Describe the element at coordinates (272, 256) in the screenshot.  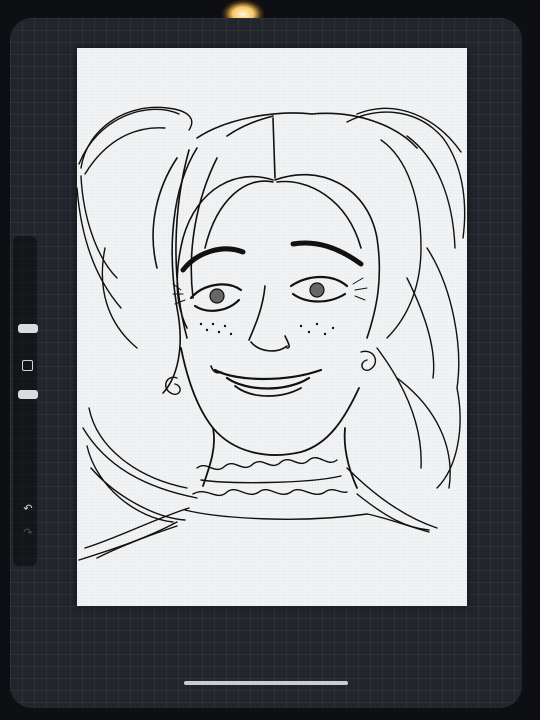
I see `eyebrows` at that location.